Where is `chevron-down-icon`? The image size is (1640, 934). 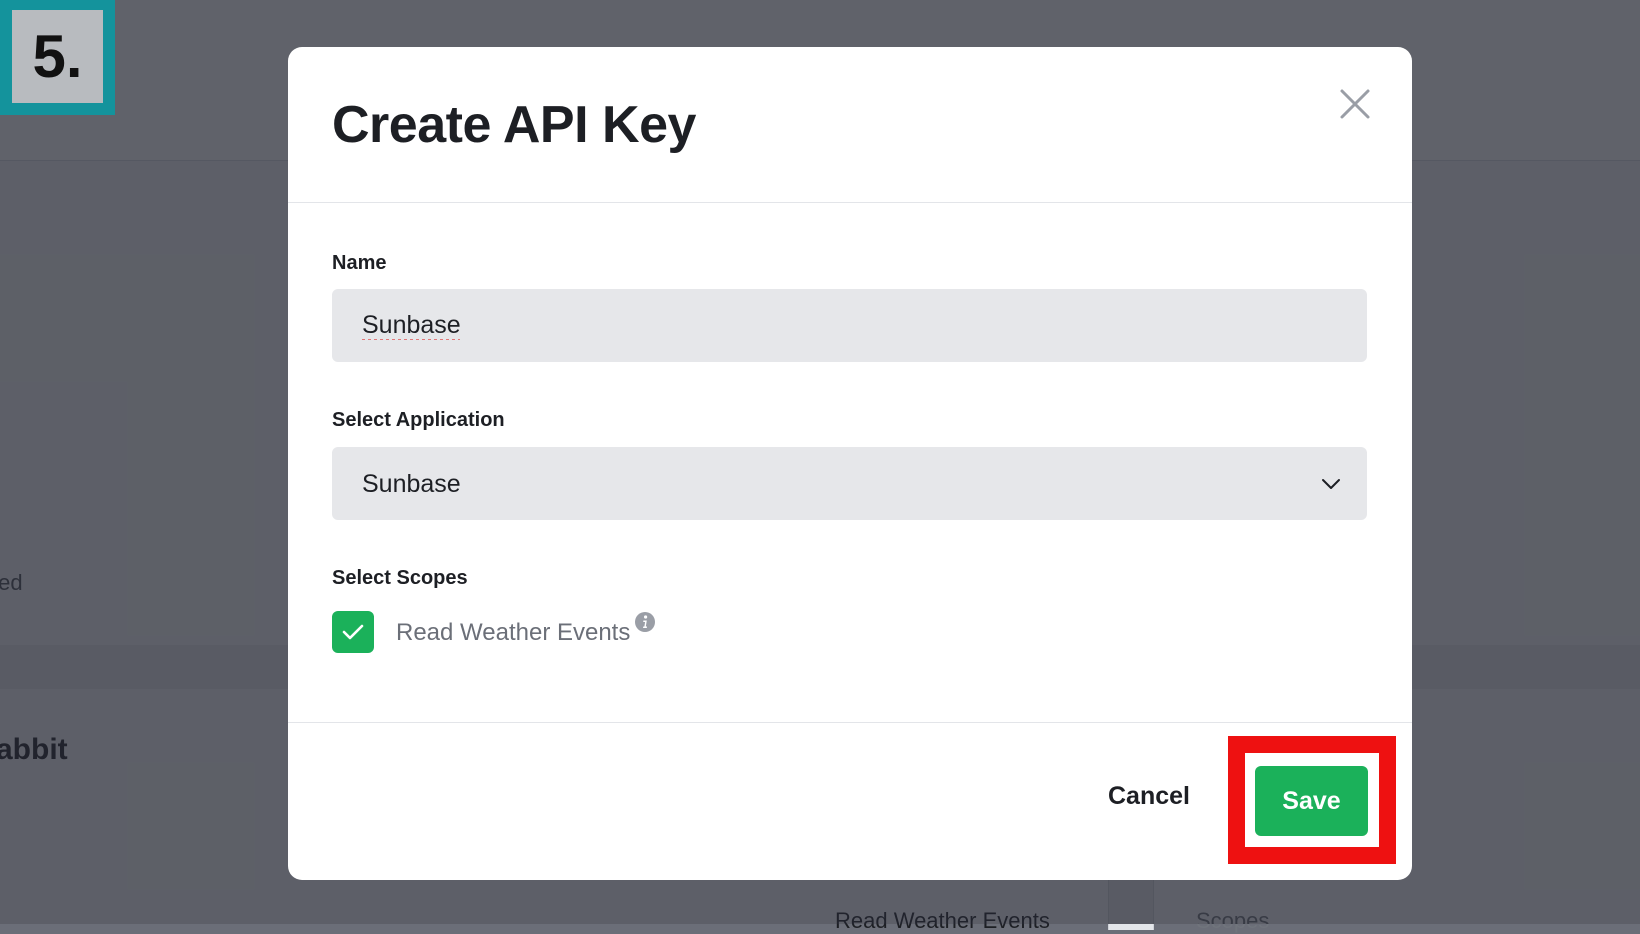
chevron-down-icon is located at coordinates (1331, 484).